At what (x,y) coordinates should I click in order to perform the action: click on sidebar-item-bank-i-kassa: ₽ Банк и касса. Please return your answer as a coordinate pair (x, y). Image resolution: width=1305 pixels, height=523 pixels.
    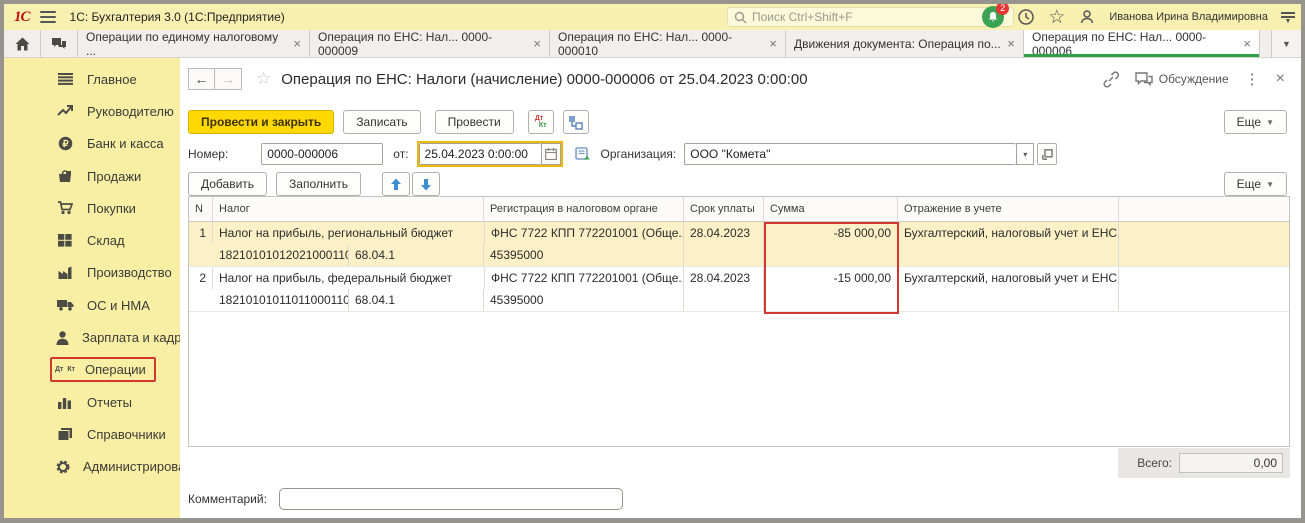
    Looking at the image, I should click on (92, 144).